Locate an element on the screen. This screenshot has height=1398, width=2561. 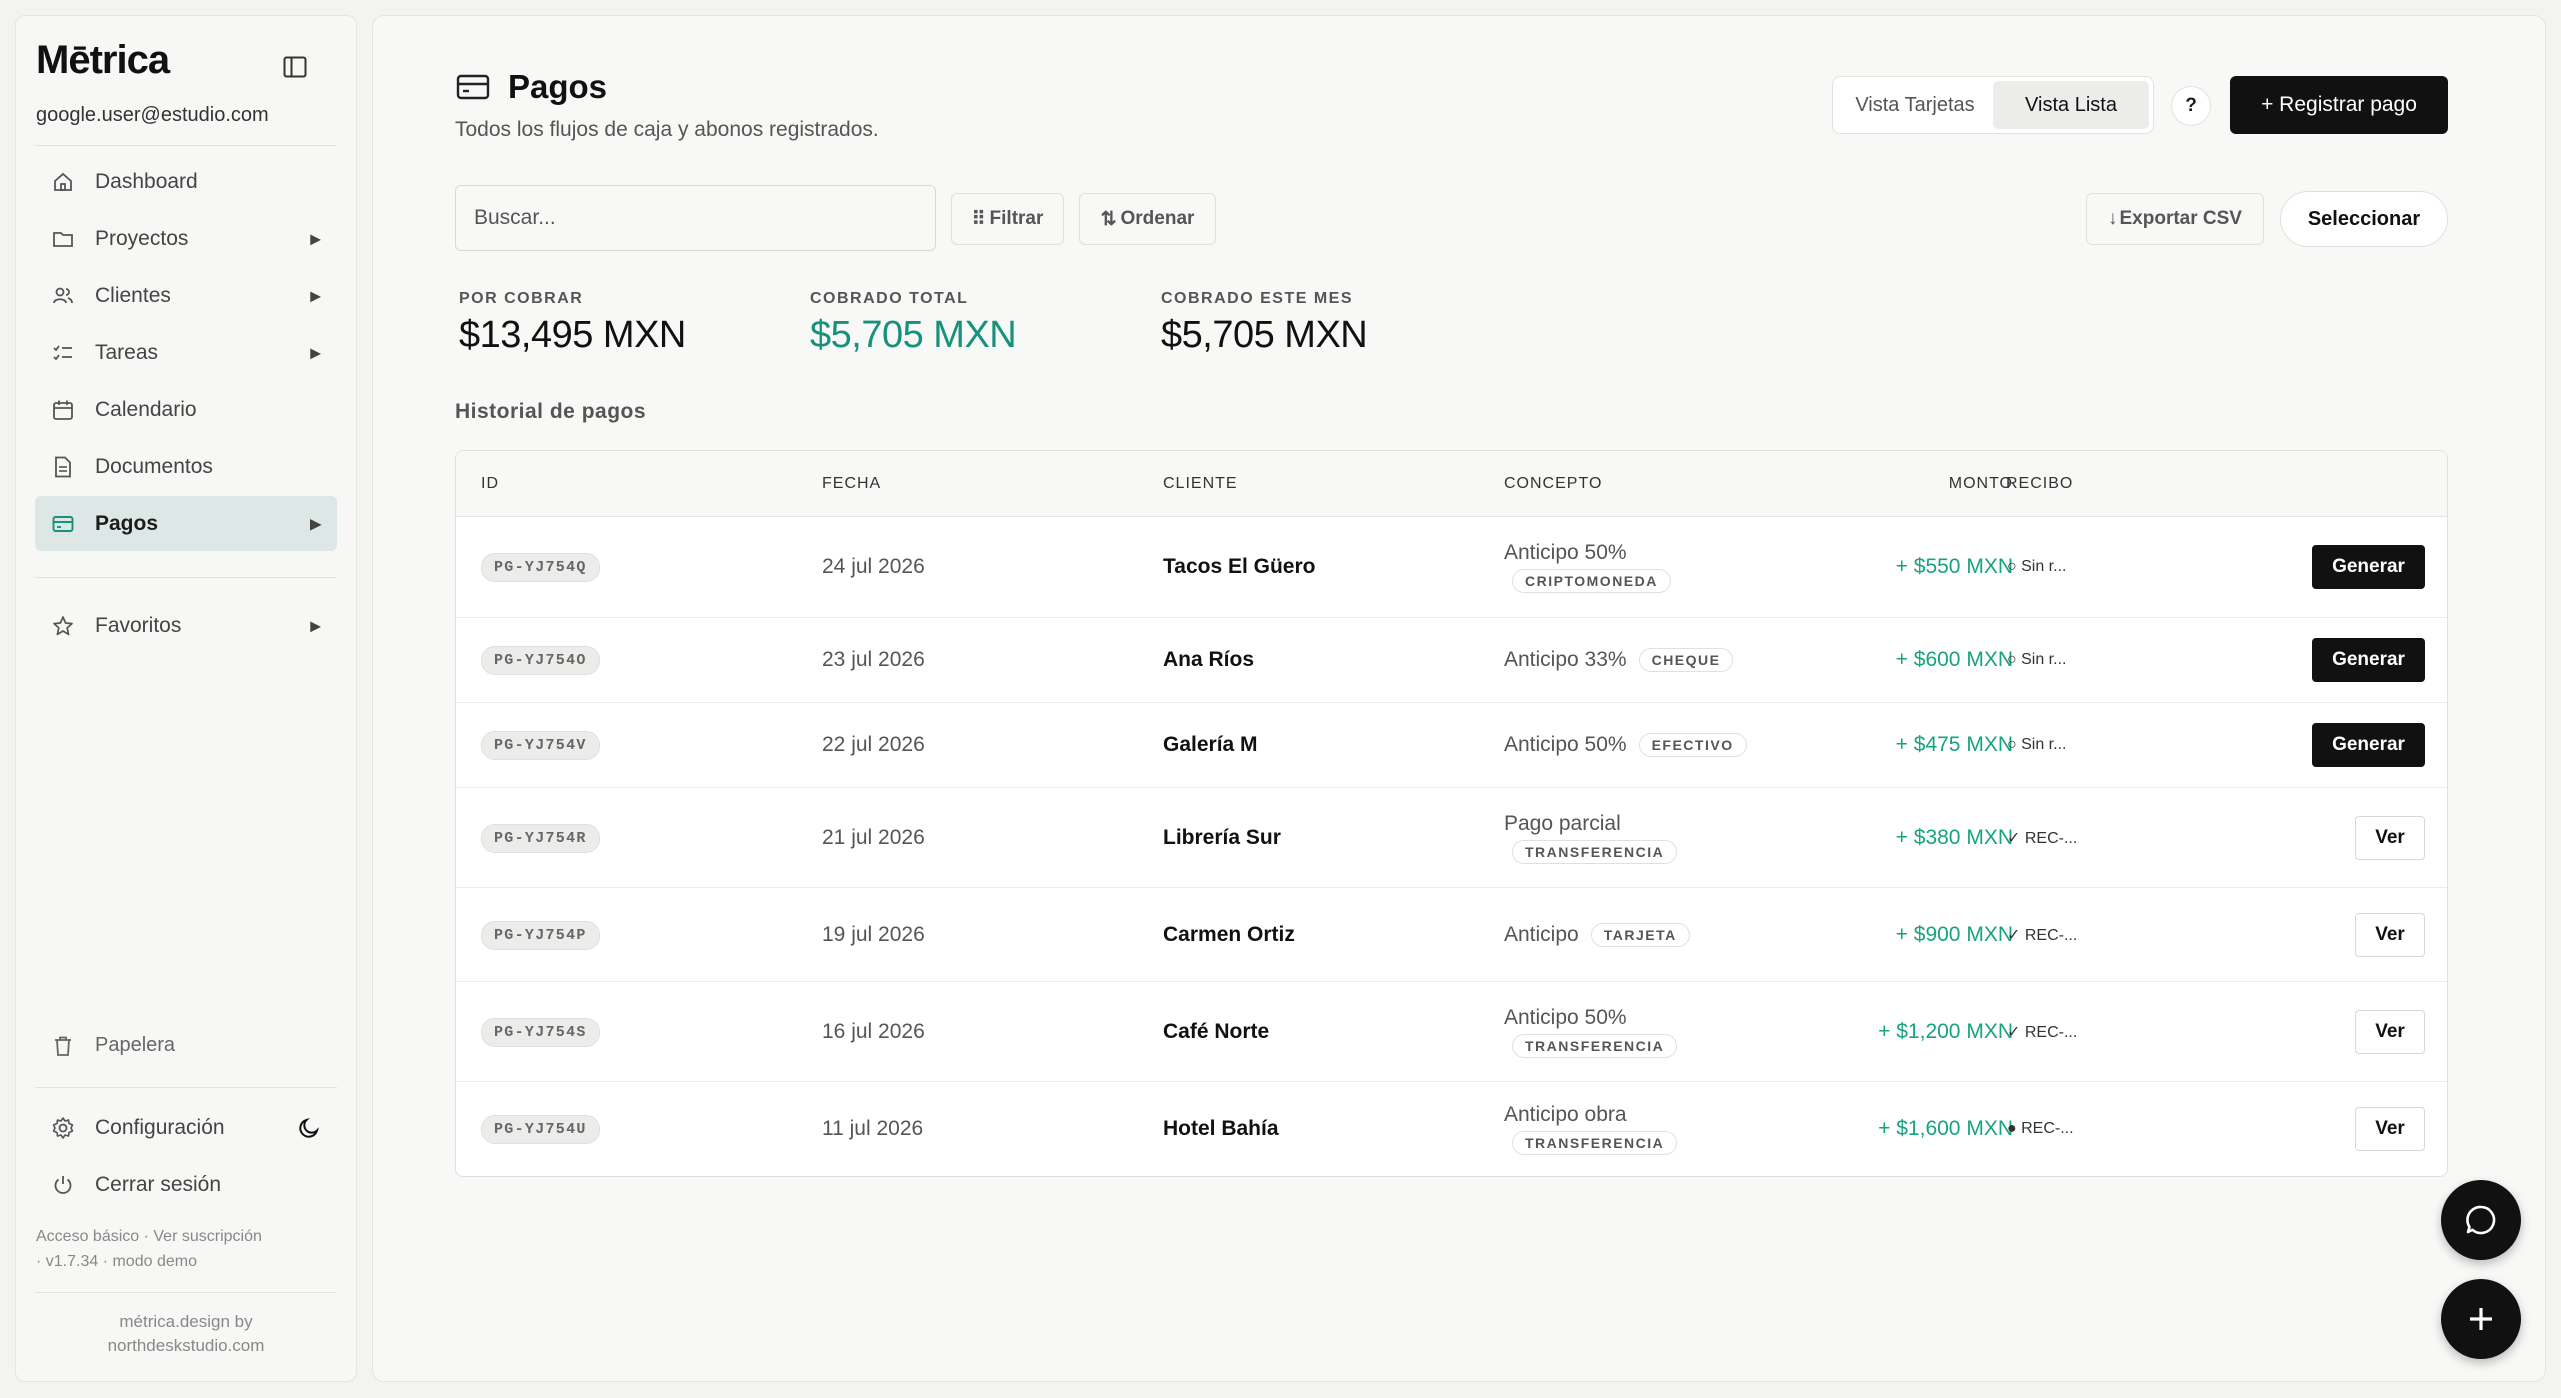
add-button is located at coordinates (2481, 1319).